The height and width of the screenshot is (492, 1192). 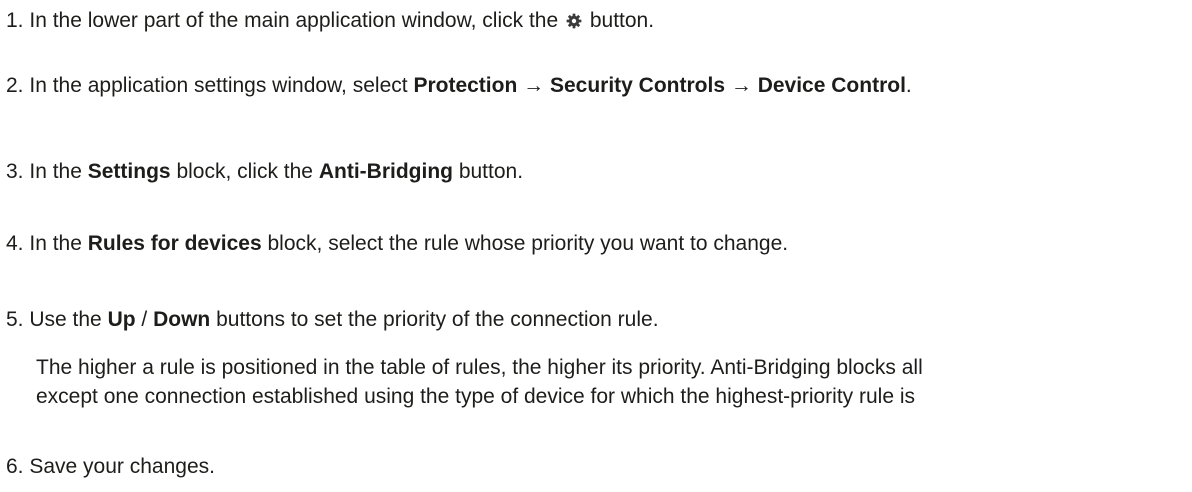 I want to click on step-number: 1., so click(x=15, y=20).